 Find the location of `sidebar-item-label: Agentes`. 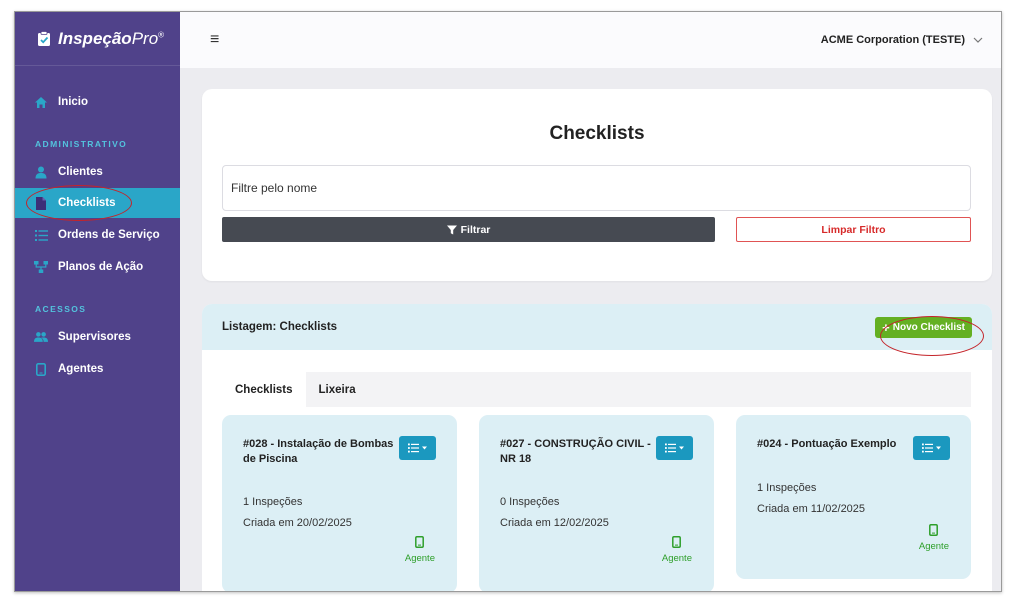

sidebar-item-label: Agentes is located at coordinates (81, 369).